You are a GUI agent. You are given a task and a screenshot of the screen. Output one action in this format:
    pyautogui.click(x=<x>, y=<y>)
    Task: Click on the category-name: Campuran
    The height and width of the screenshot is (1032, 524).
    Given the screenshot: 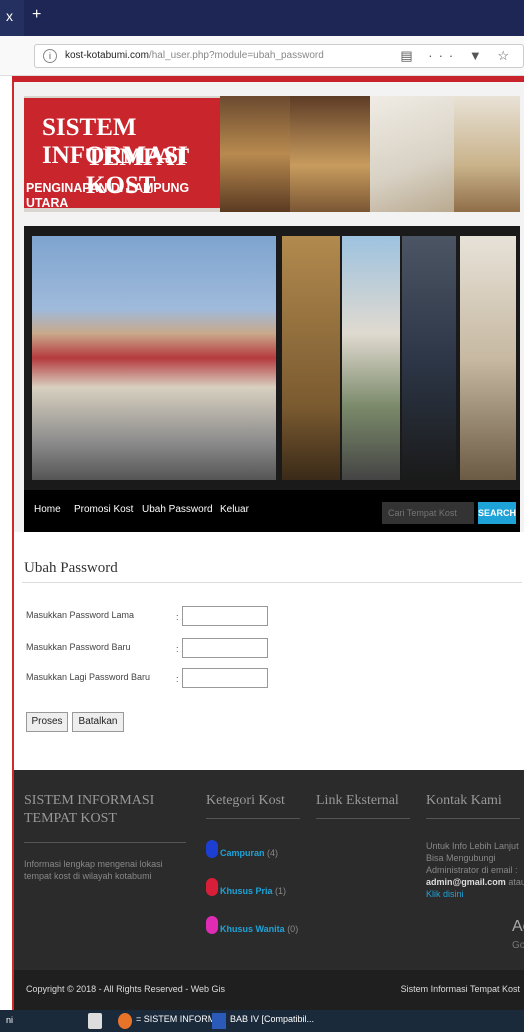 What is the action you would take?
    pyautogui.click(x=242, y=853)
    